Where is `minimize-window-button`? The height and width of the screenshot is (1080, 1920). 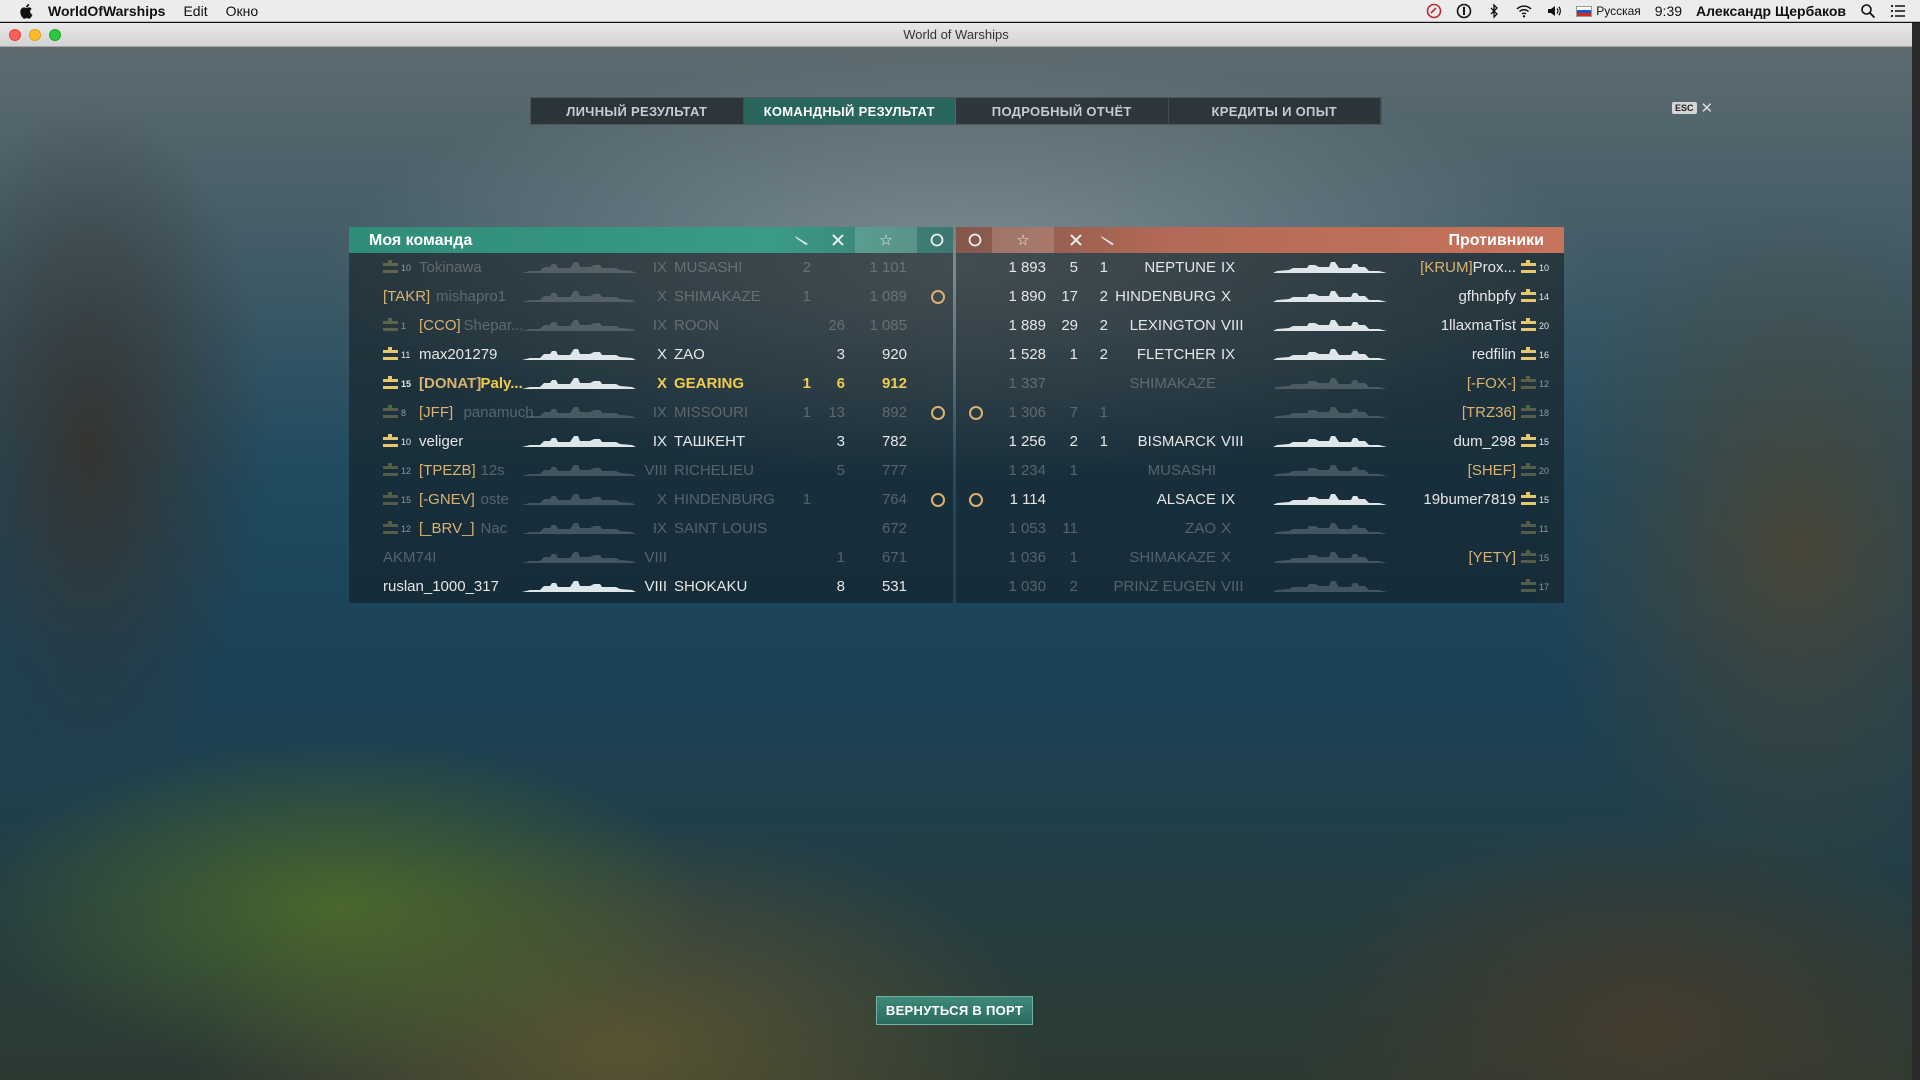 minimize-window-button is located at coordinates (35, 35).